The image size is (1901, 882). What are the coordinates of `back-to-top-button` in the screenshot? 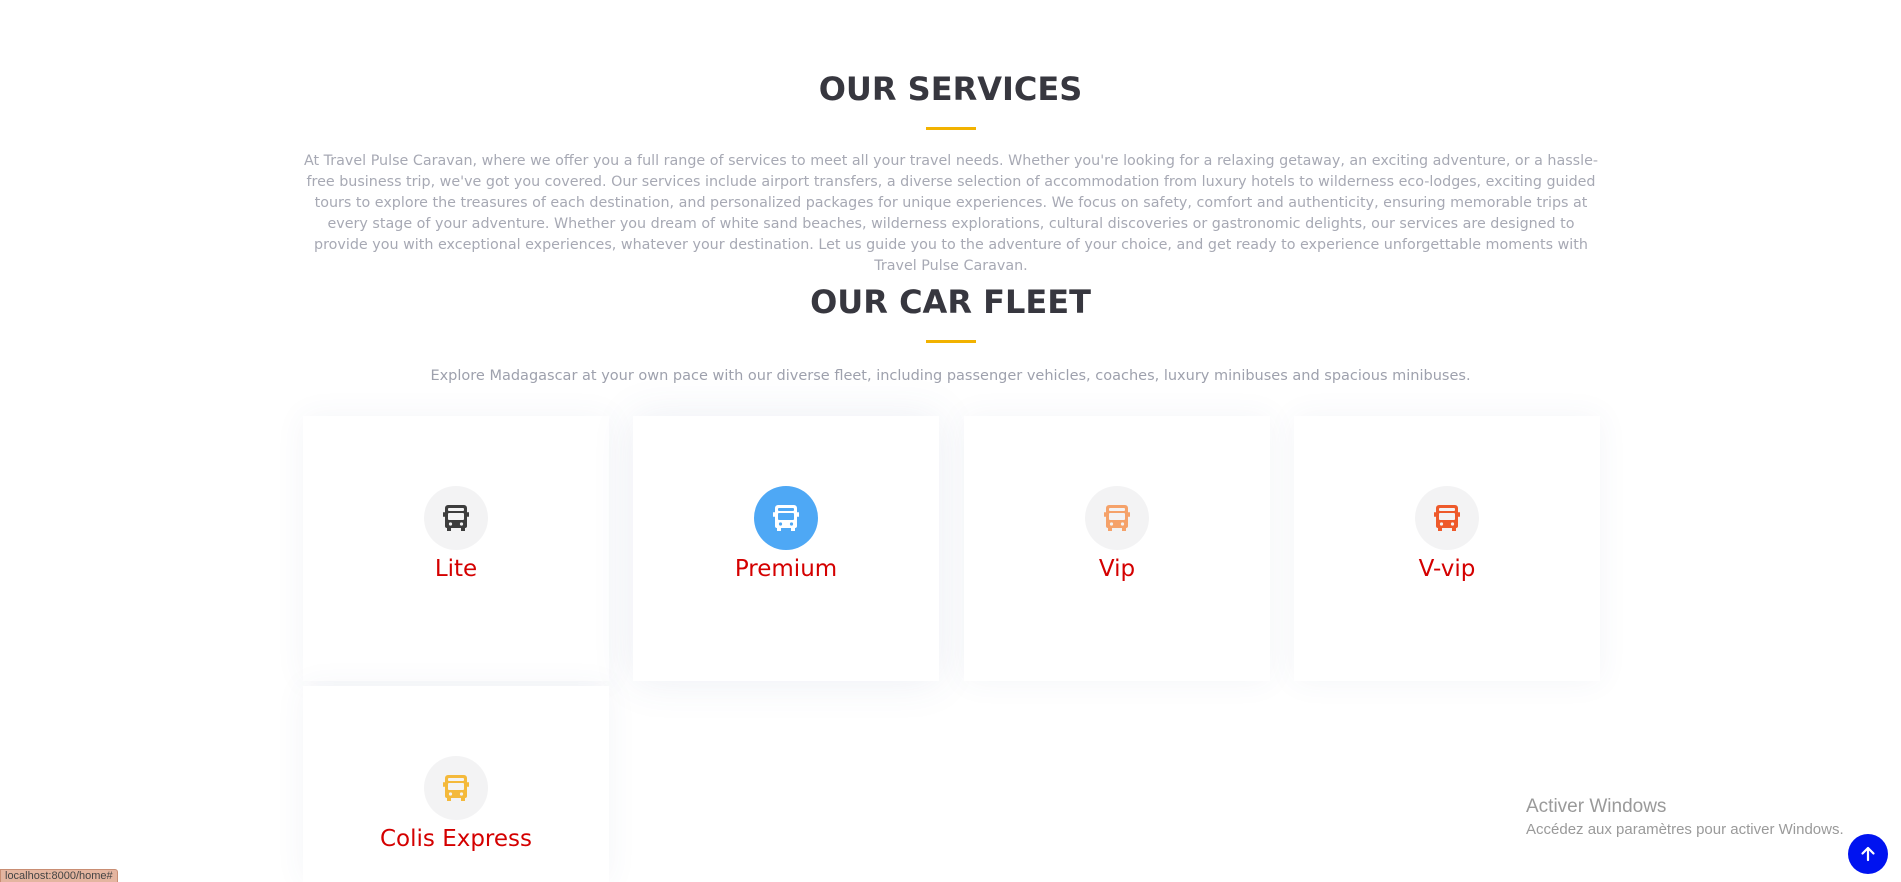 It's located at (1868, 854).